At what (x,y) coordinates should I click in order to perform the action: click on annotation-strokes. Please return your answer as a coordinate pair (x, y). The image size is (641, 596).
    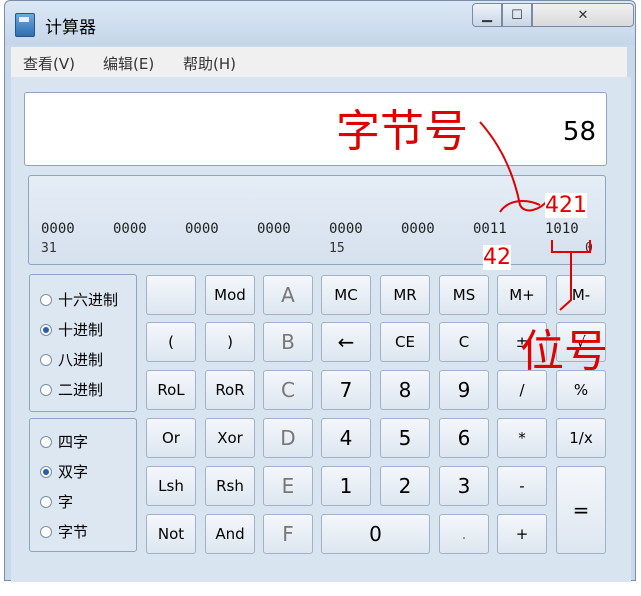
    Looking at the image, I should click on (535, 216).